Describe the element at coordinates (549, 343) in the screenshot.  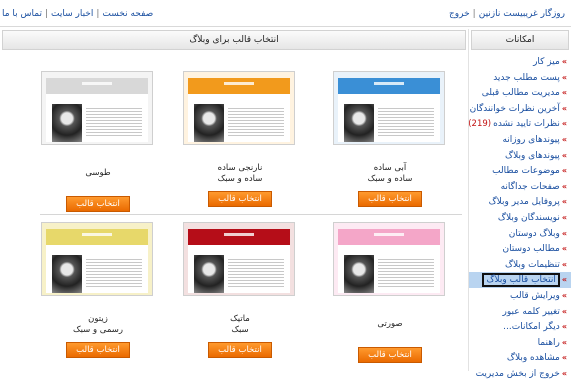
I see `sidebar-item-label: راهنما` at that location.